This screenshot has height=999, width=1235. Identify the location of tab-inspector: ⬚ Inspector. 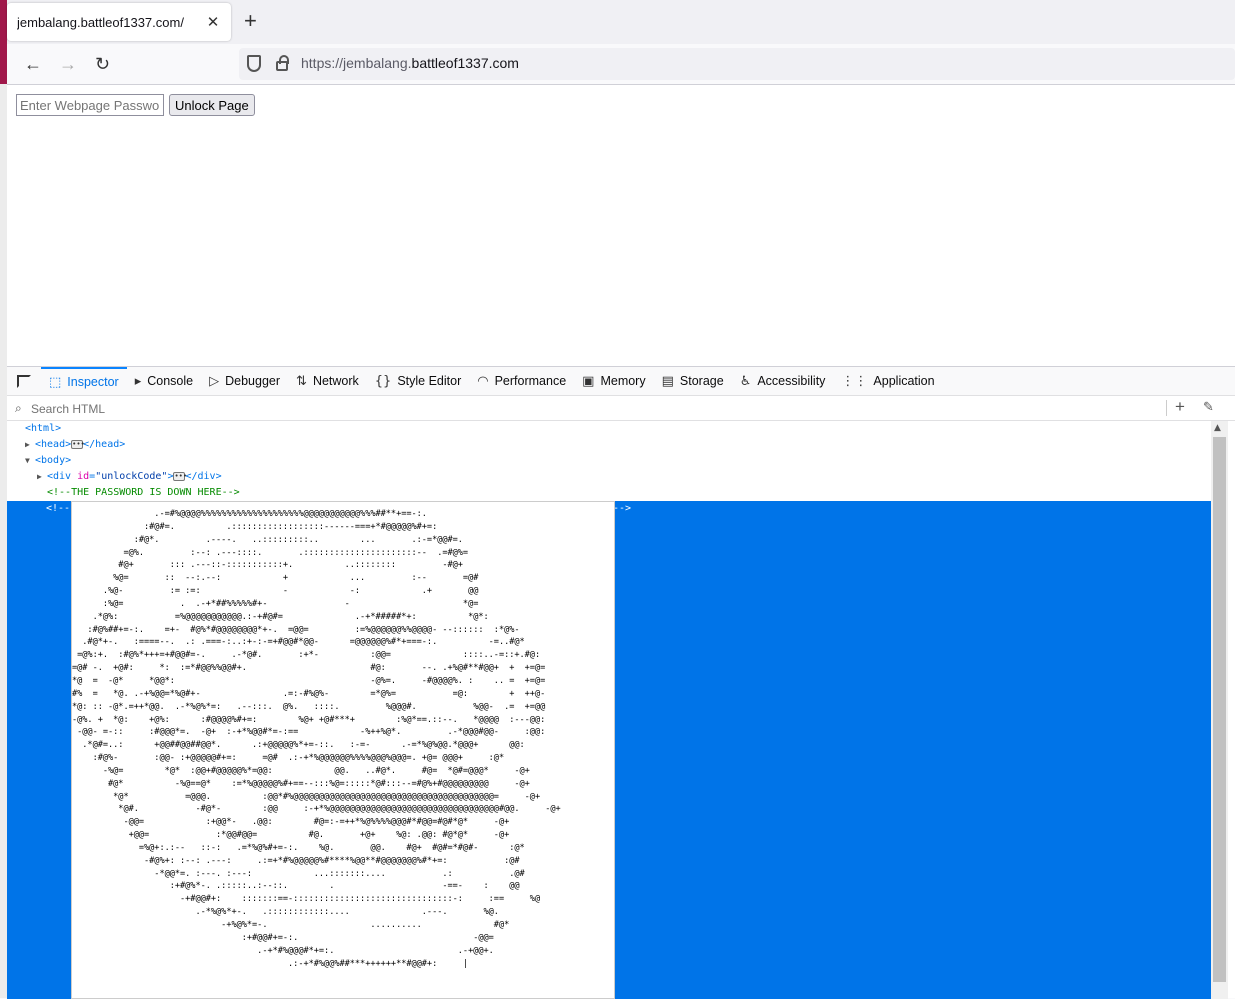
(84, 381).